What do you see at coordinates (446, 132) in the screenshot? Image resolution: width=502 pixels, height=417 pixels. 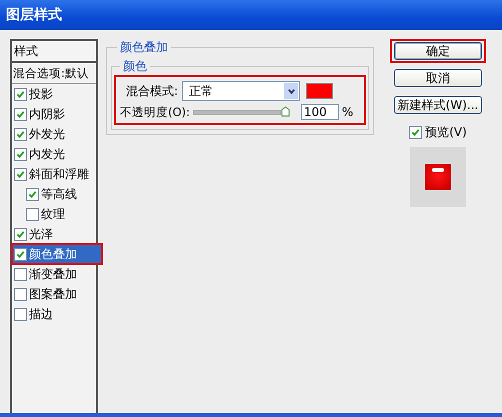 I see `preview-label: 预览(V)` at bounding box center [446, 132].